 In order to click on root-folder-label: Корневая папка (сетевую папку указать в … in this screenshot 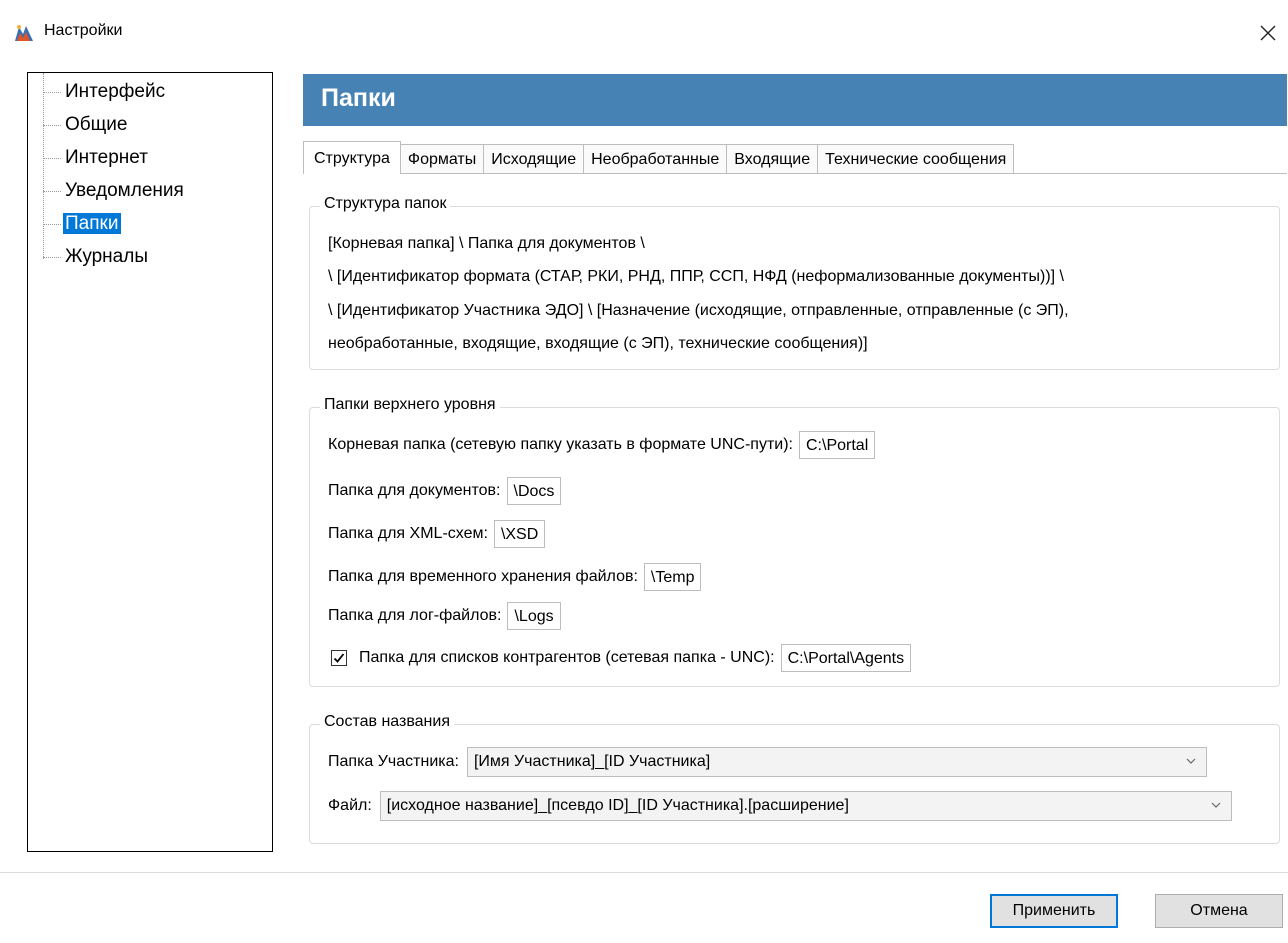, I will do `click(560, 444)`.